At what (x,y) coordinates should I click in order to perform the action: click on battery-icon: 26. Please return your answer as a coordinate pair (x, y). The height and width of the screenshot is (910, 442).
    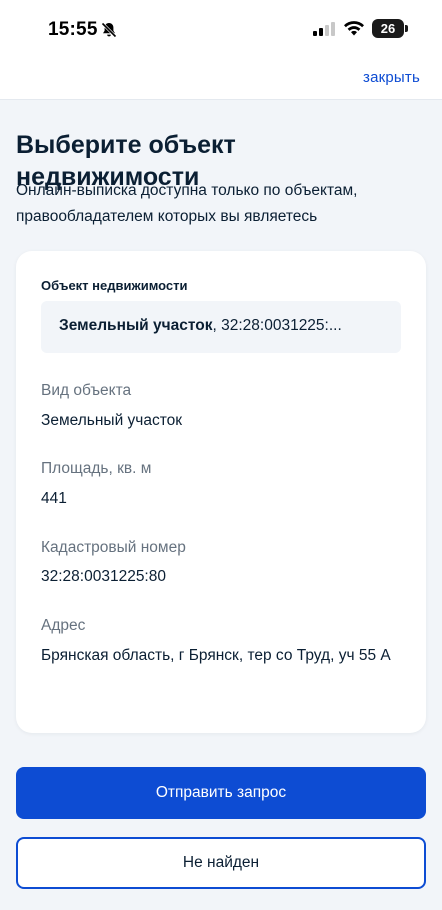
    Looking at the image, I should click on (388, 28).